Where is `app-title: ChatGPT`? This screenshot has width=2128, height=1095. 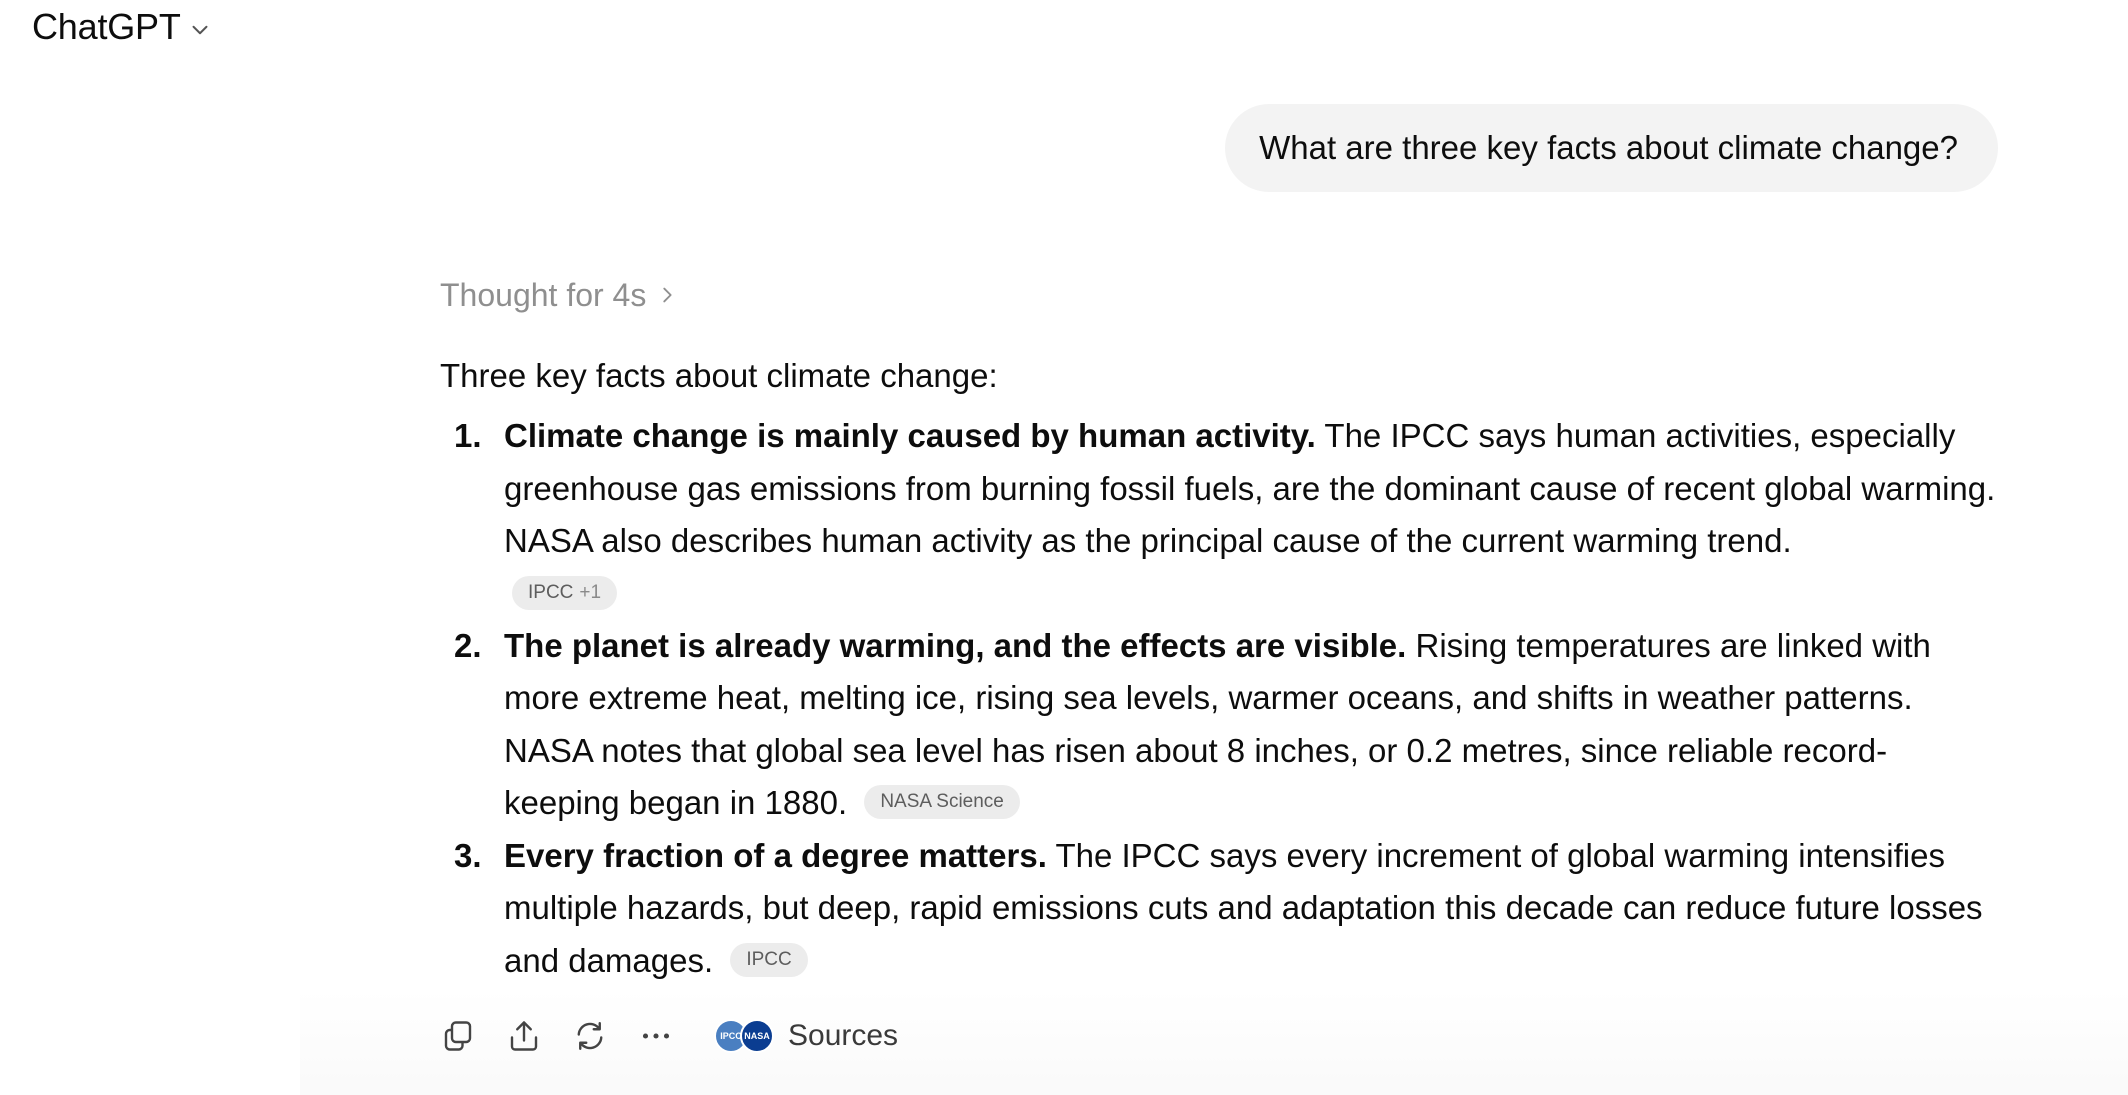 app-title: ChatGPT is located at coordinates (106, 26).